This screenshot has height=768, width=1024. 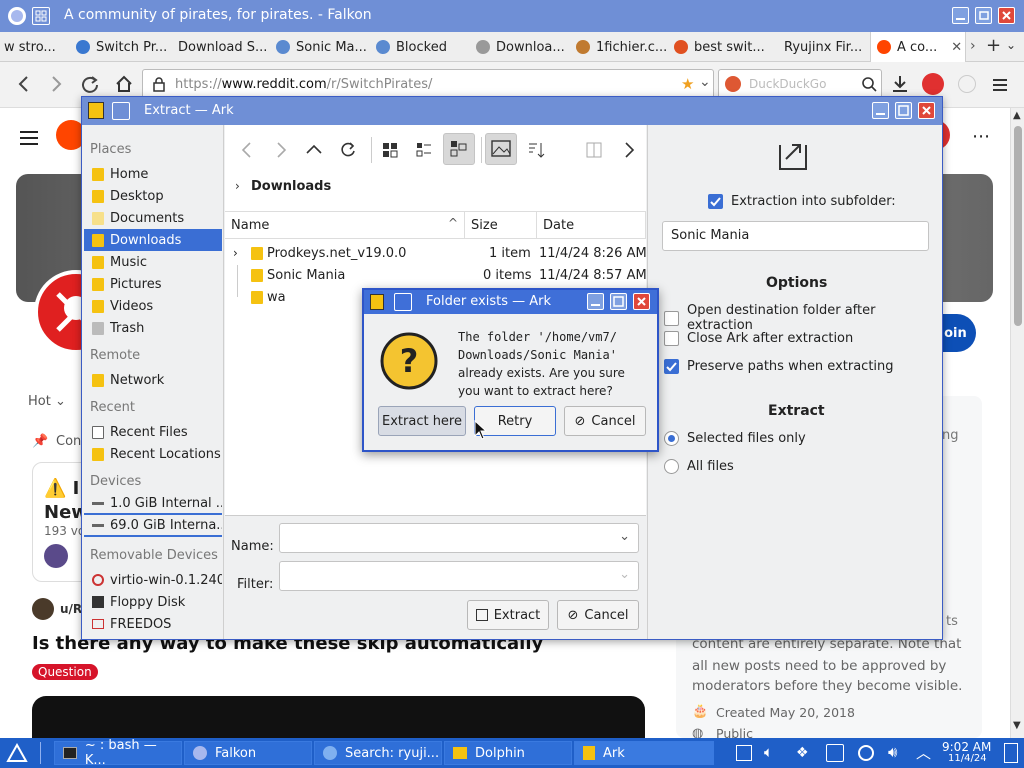 What do you see at coordinates (153, 262) in the screenshot?
I see `place-music: Music` at bounding box center [153, 262].